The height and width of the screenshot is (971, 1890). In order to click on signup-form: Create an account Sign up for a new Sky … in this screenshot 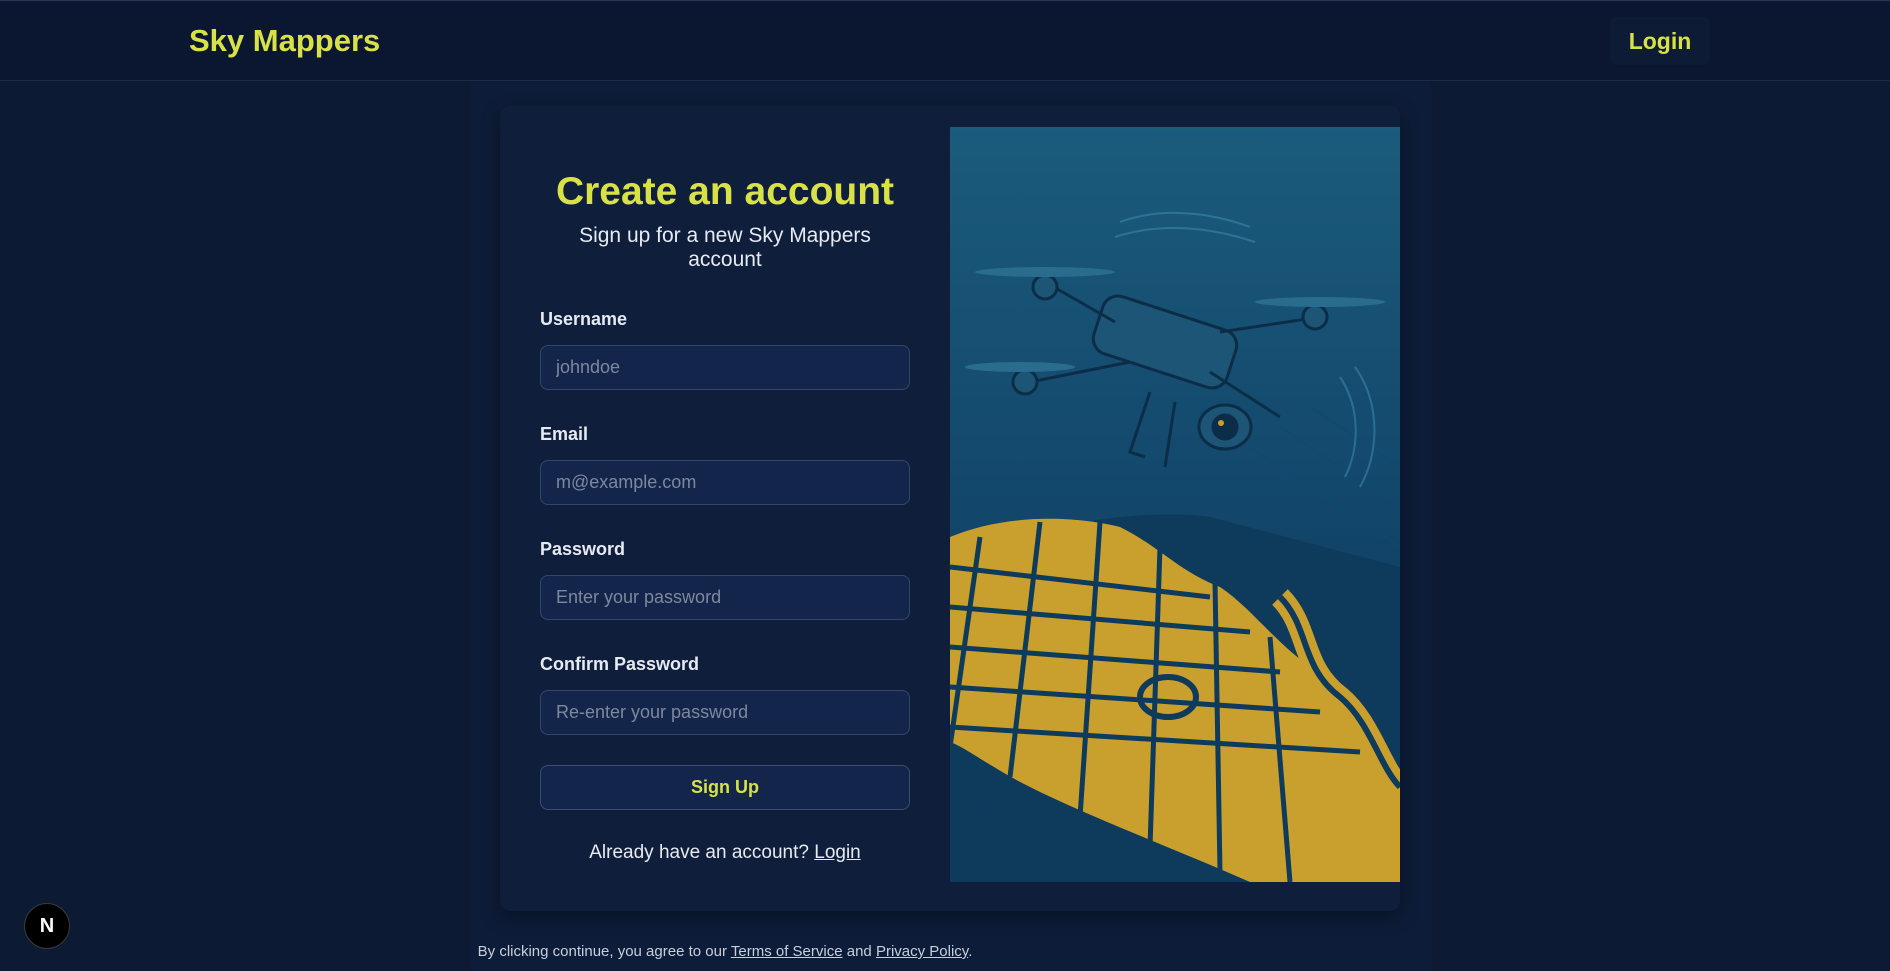, I will do `click(725, 512)`.